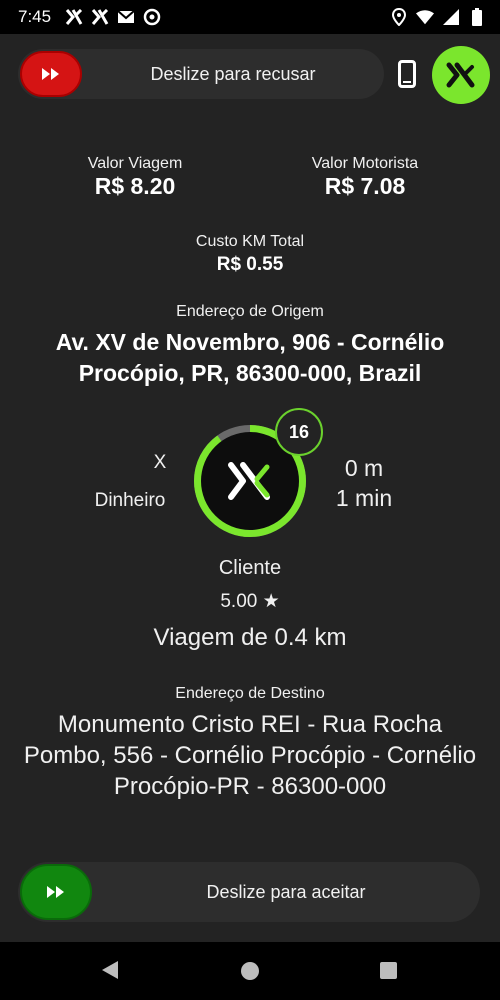 The image size is (500, 1000). I want to click on km-cost-label: Custo KM Total, so click(250, 241).